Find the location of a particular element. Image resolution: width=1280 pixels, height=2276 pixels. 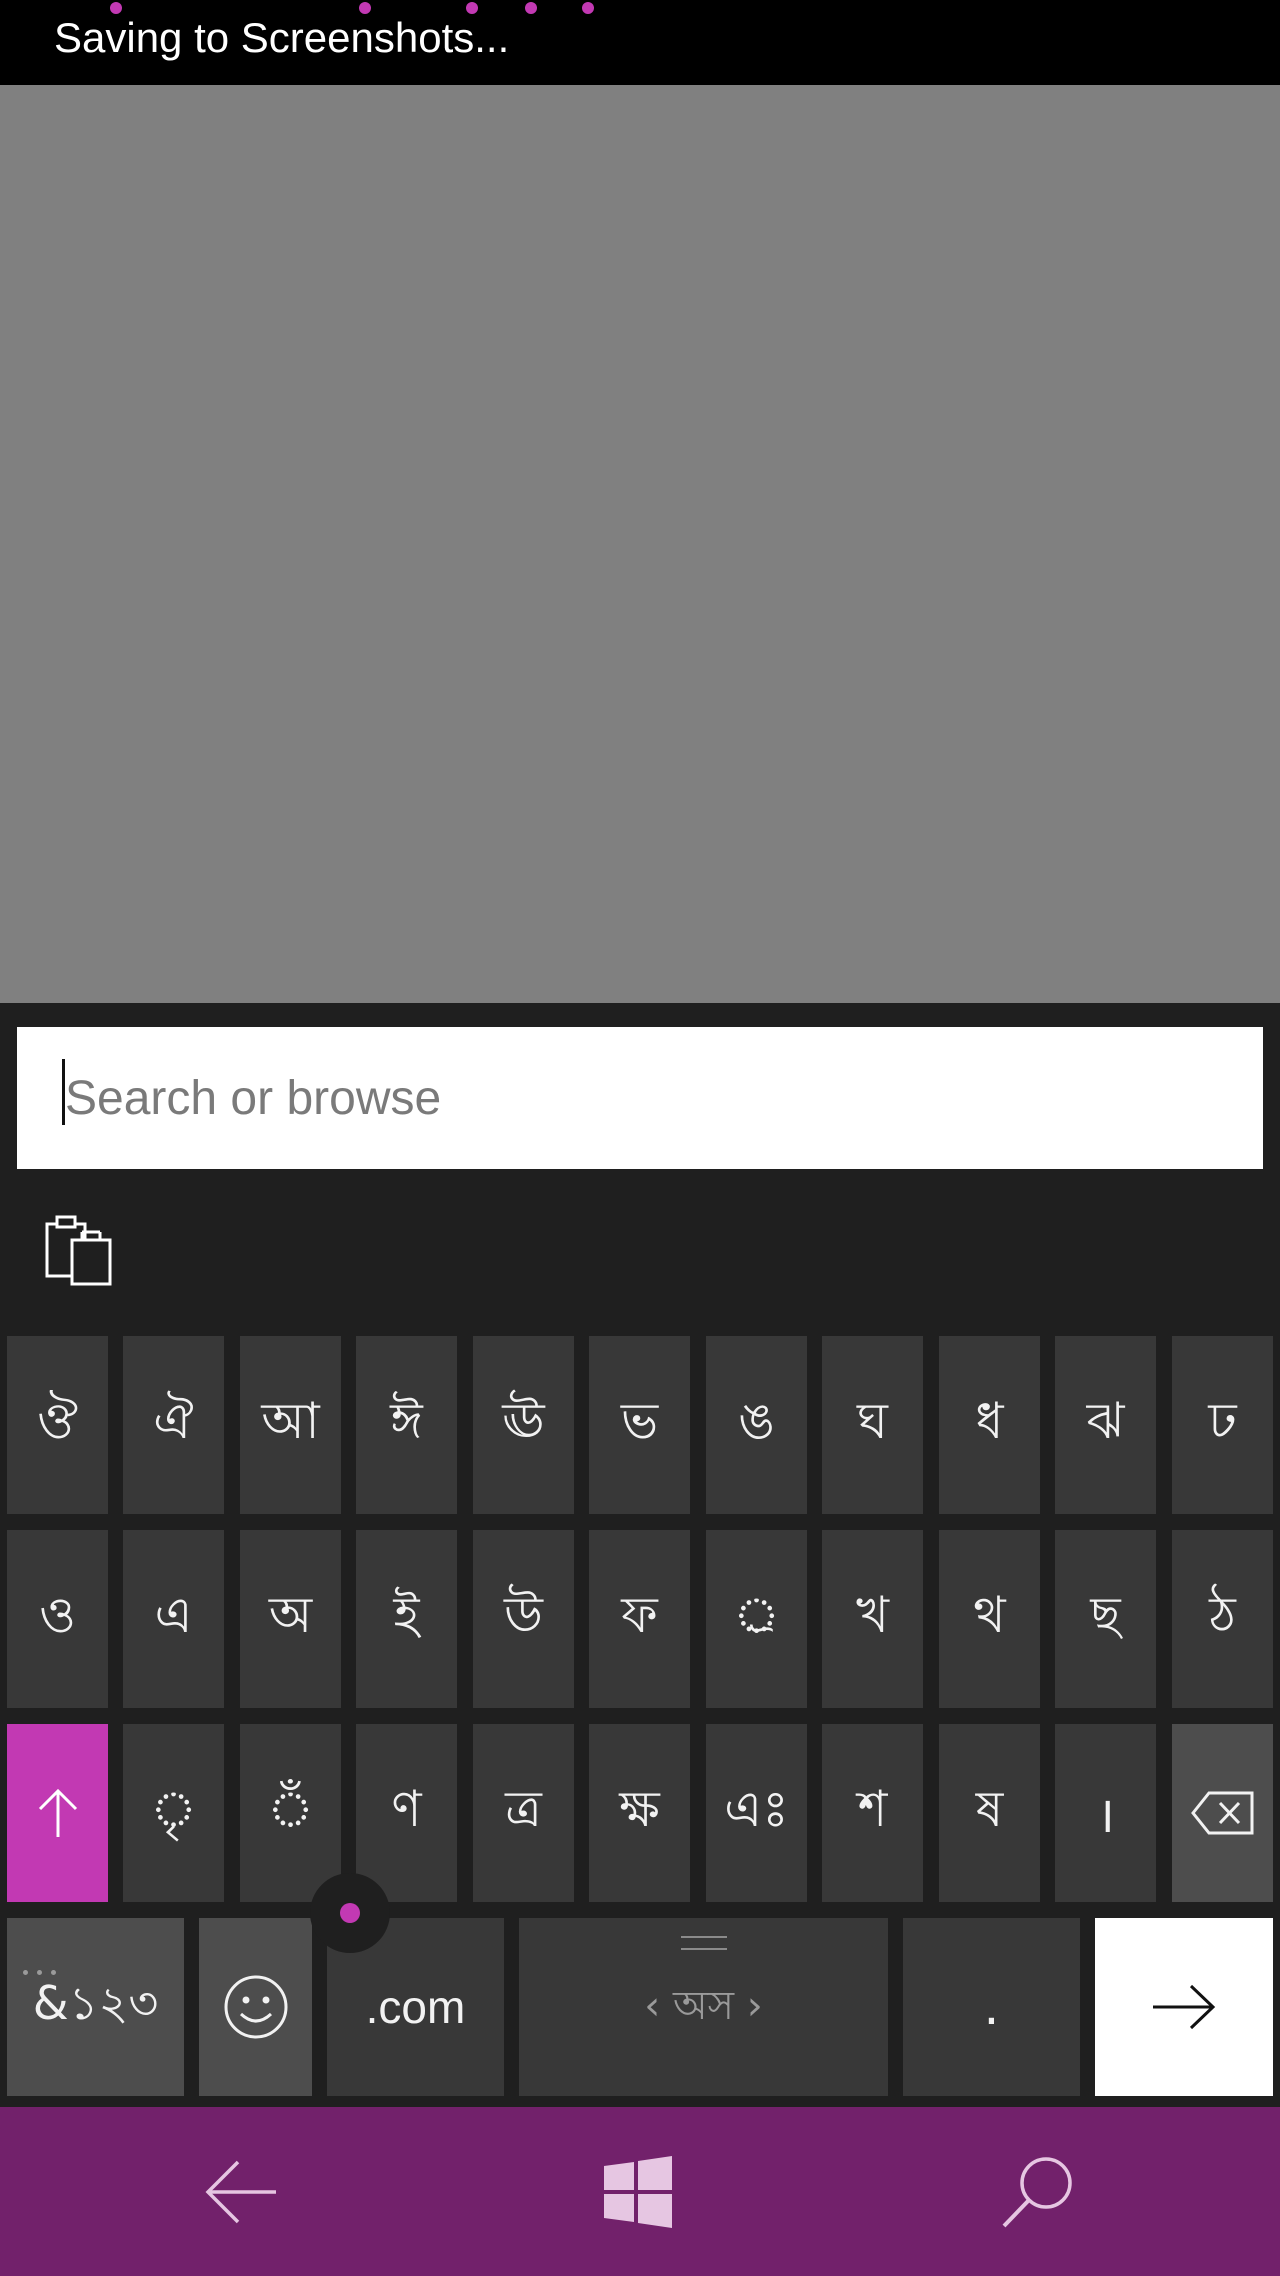

key-label: ঔ is located at coordinates (57, 1420).